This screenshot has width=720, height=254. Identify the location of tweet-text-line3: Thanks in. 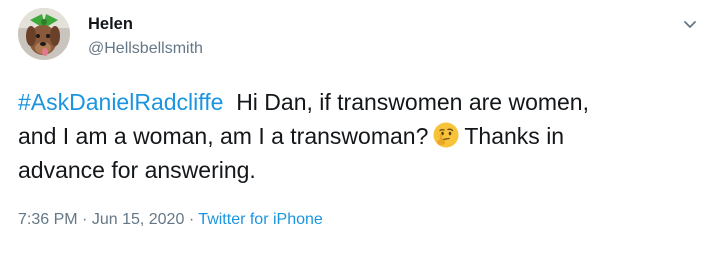
(514, 136).